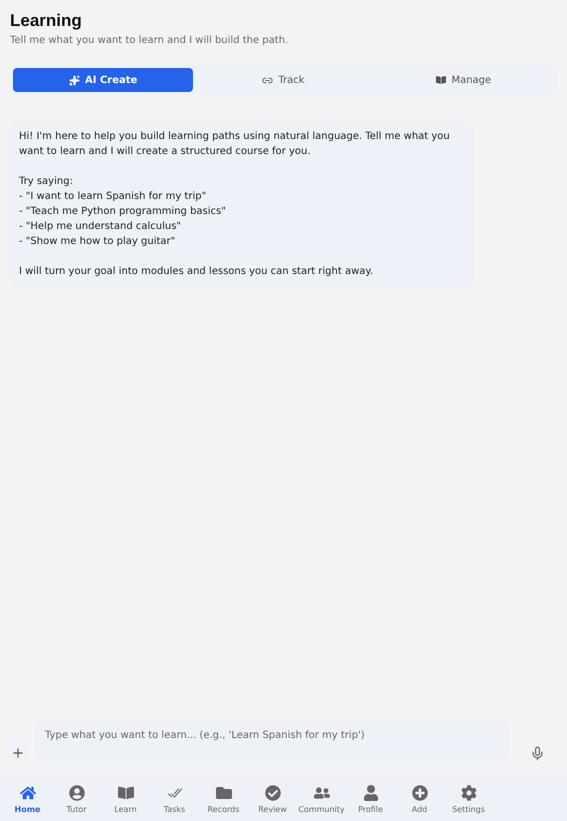 The width and height of the screenshot is (567, 821). What do you see at coordinates (174, 797) in the screenshot?
I see `nav-item: Tasks` at bounding box center [174, 797].